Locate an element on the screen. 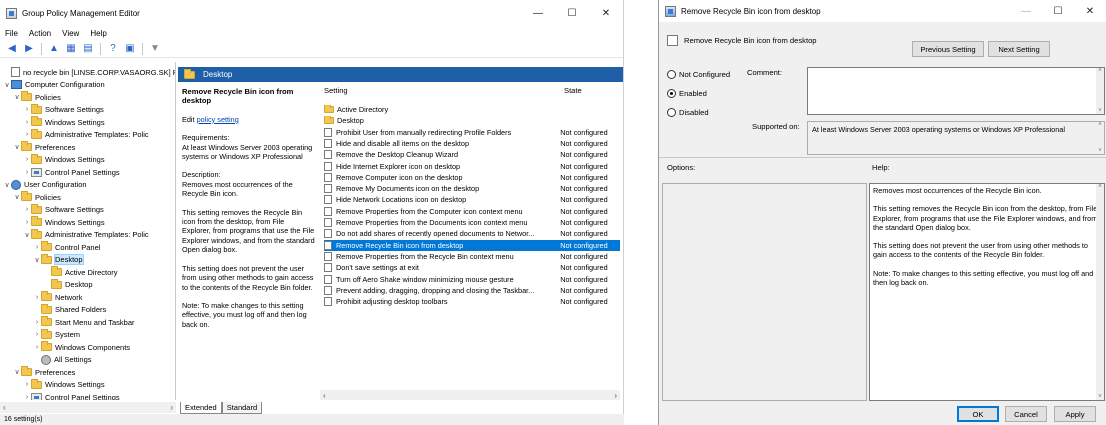  cancel-button: Cancel is located at coordinates (1026, 414).